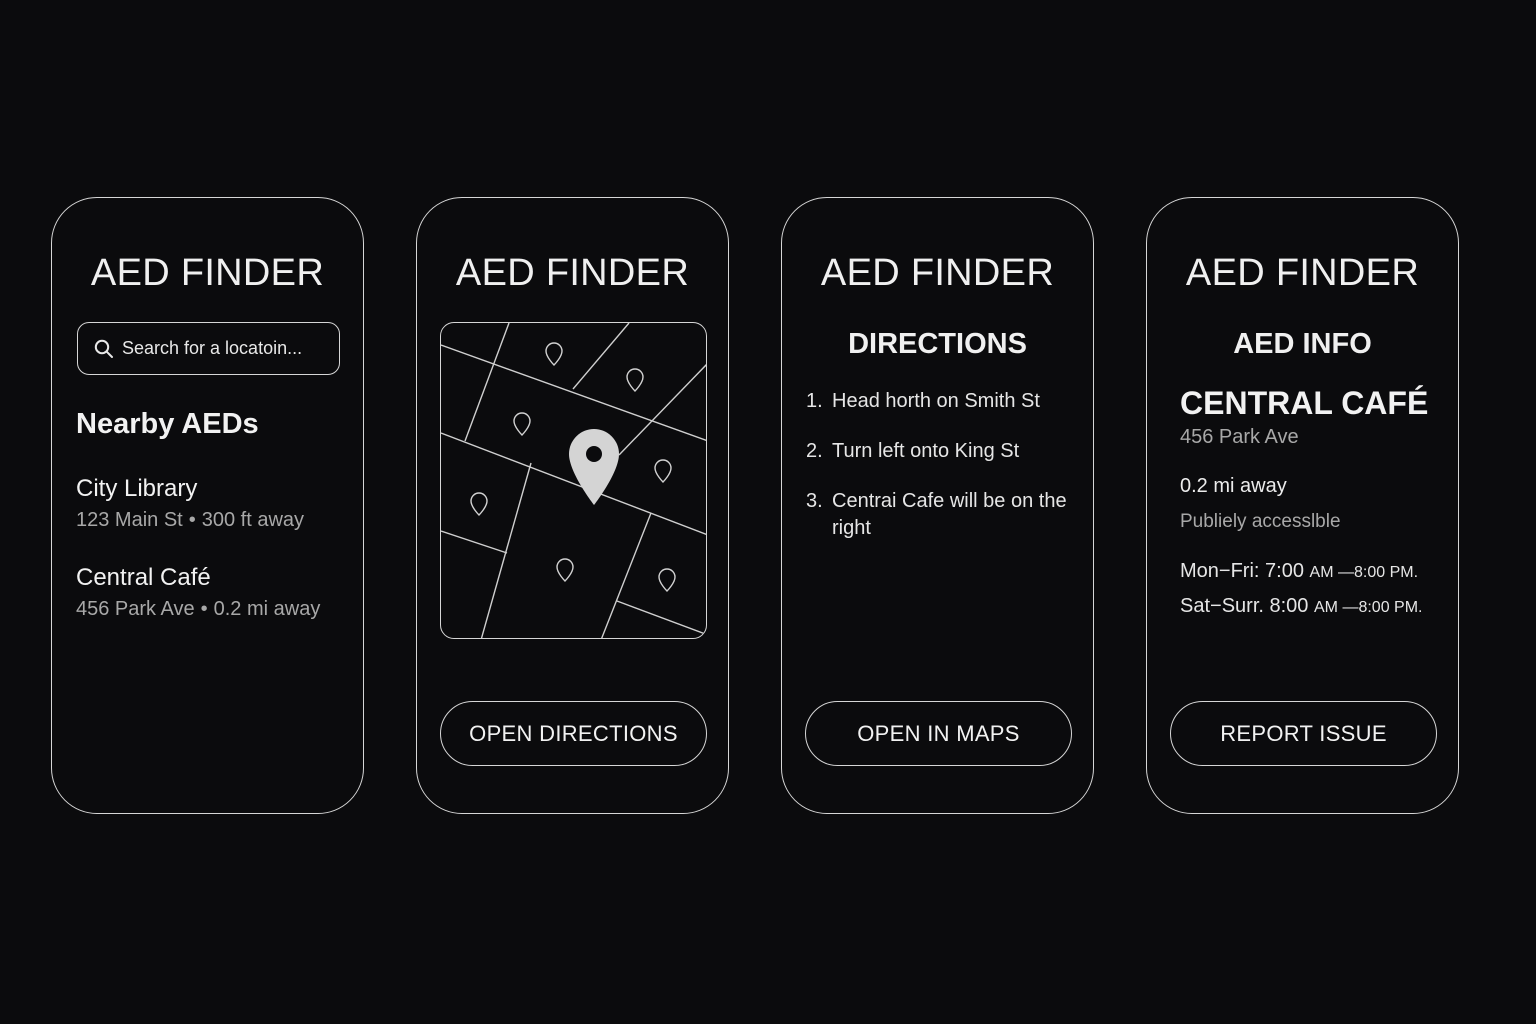  I want to click on venue-address: 456 Park Ave, so click(1239, 437).